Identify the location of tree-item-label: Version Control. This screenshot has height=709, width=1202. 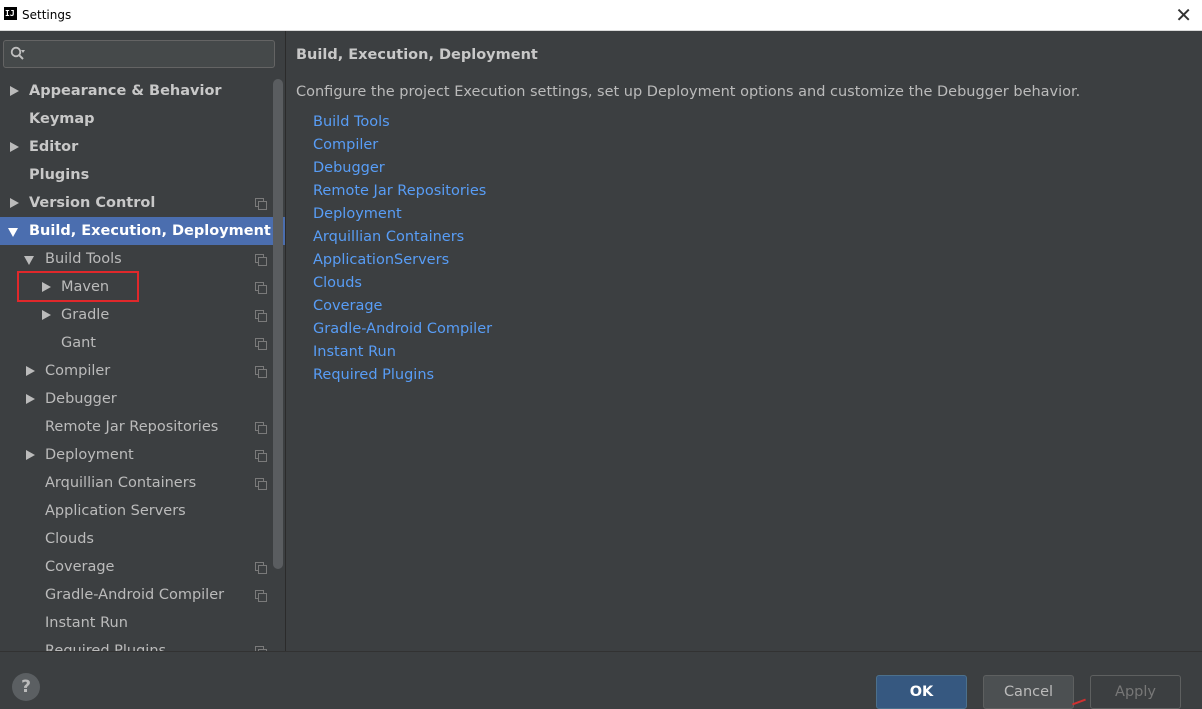
(92, 203).